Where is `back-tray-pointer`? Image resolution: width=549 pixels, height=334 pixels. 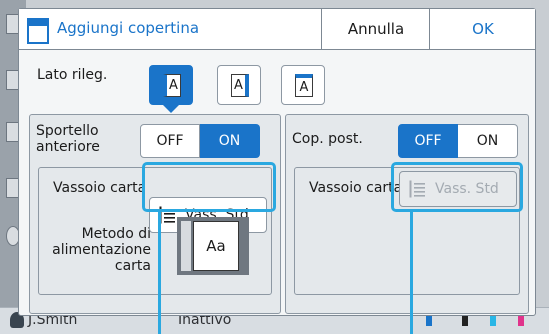 back-tray-pointer is located at coordinates (411, 273).